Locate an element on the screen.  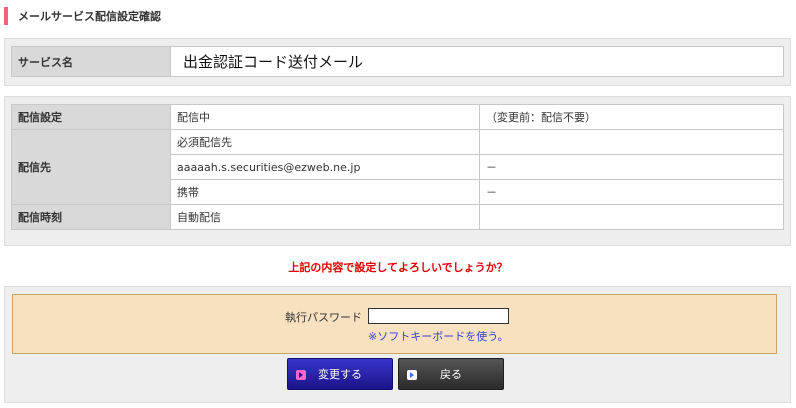
password-input is located at coordinates (438, 316).